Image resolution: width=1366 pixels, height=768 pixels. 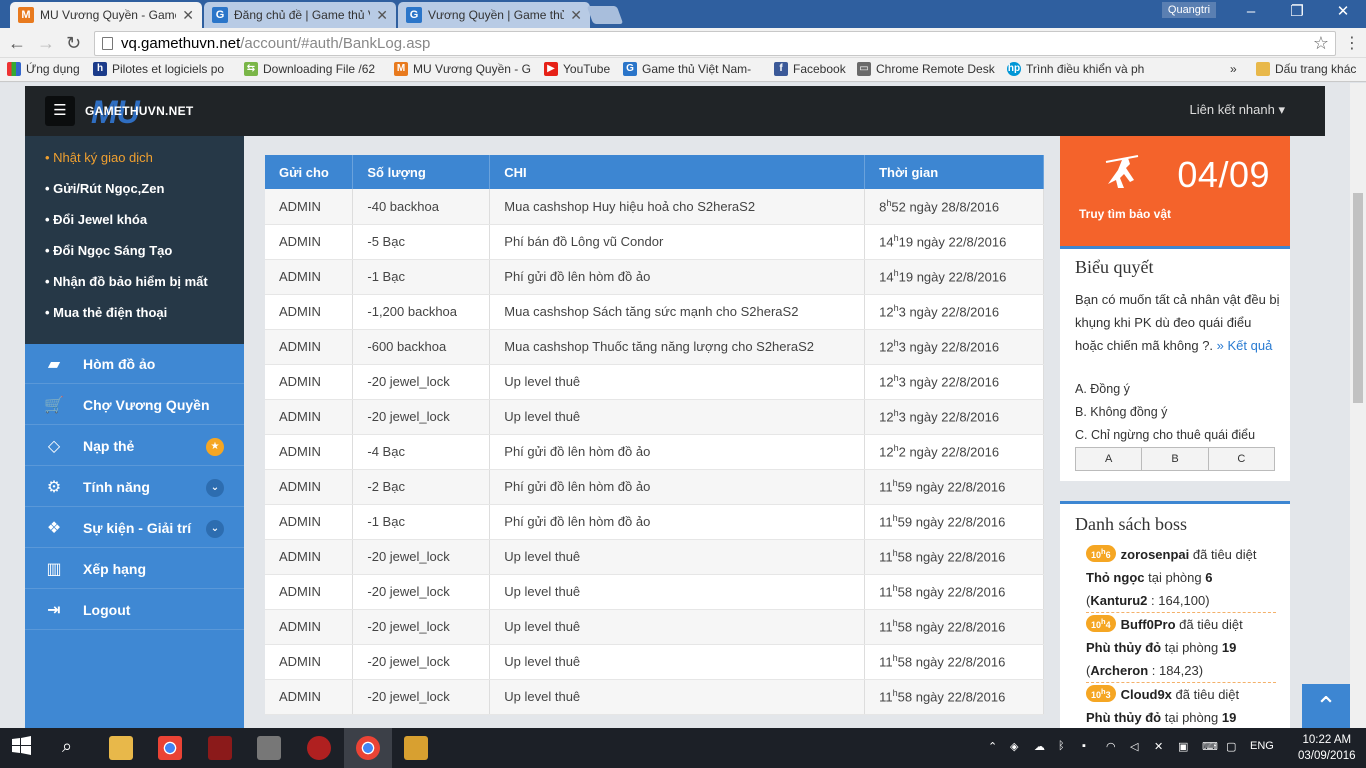 What do you see at coordinates (1233, 69) in the screenshot?
I see `bookmarks-more: »` at bounding box center [1233, 69].